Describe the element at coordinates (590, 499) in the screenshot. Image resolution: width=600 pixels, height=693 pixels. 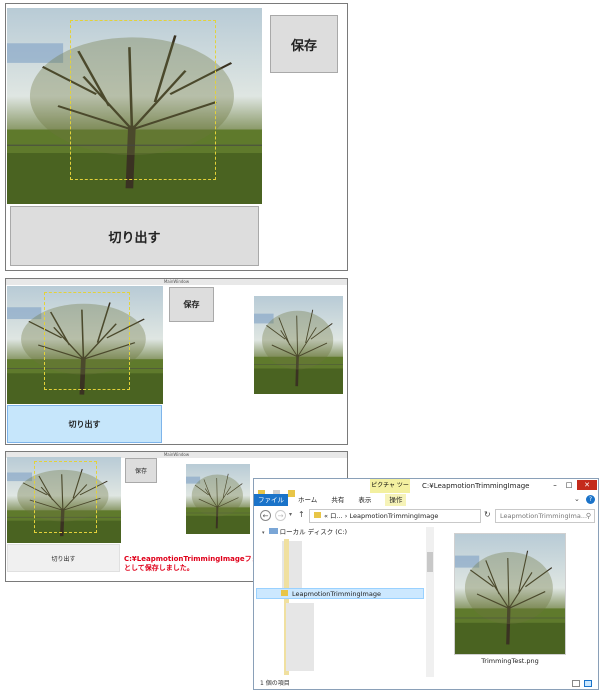
I see `help-icon: ?` at that location.